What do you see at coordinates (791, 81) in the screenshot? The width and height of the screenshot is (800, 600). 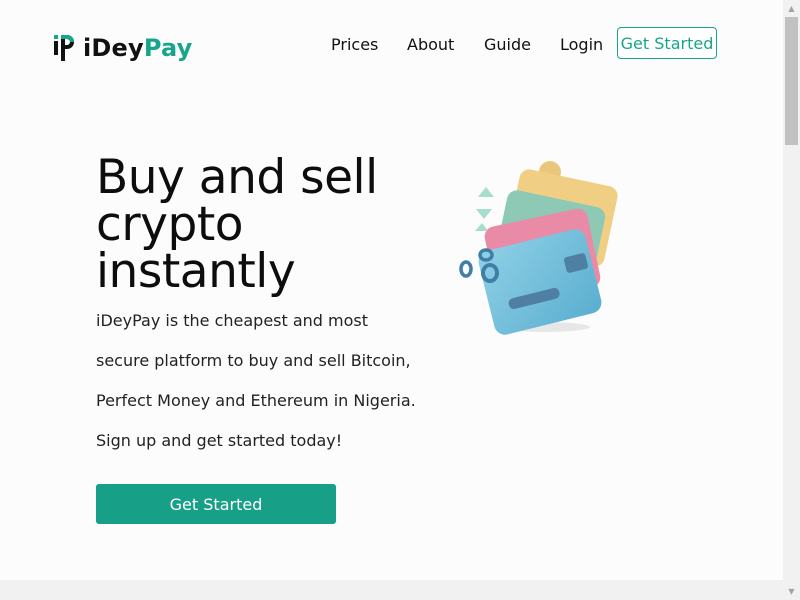 I see `scrollbar-thumb` at bounding box center [791, 81].